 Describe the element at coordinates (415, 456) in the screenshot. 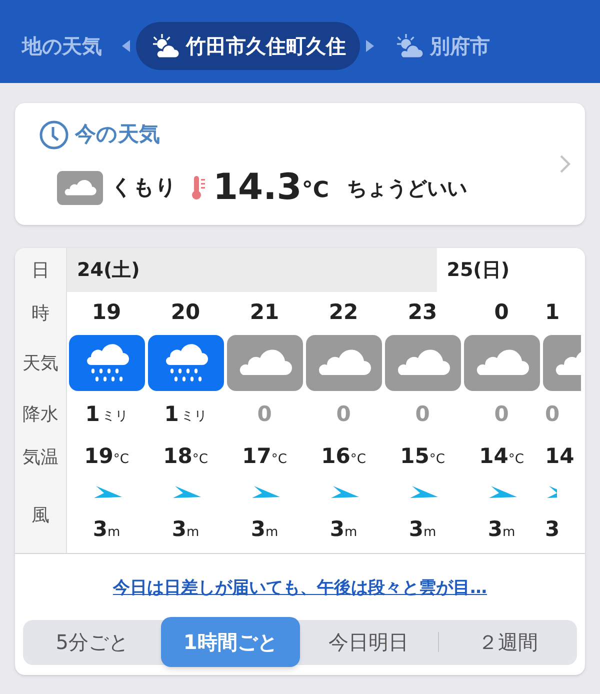

I see `temperature-value: 15` at that location.